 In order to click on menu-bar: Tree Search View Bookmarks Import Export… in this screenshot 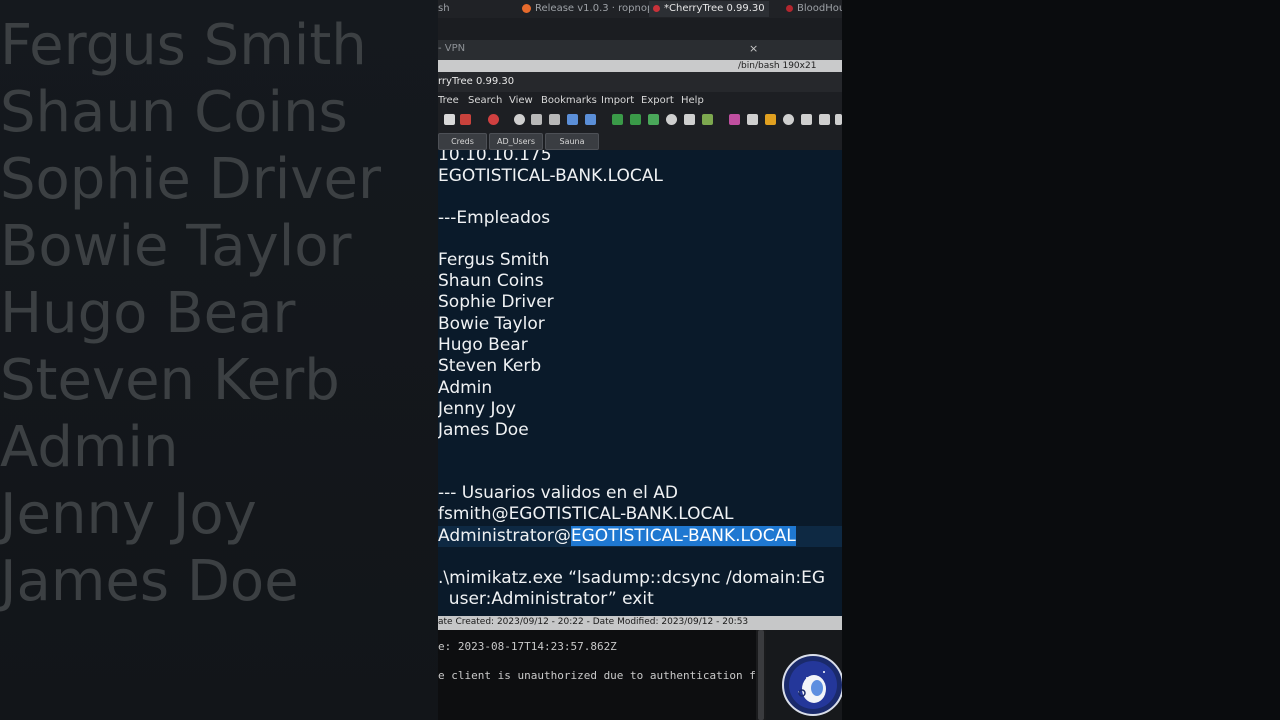, I will do `click(640, 101)`.